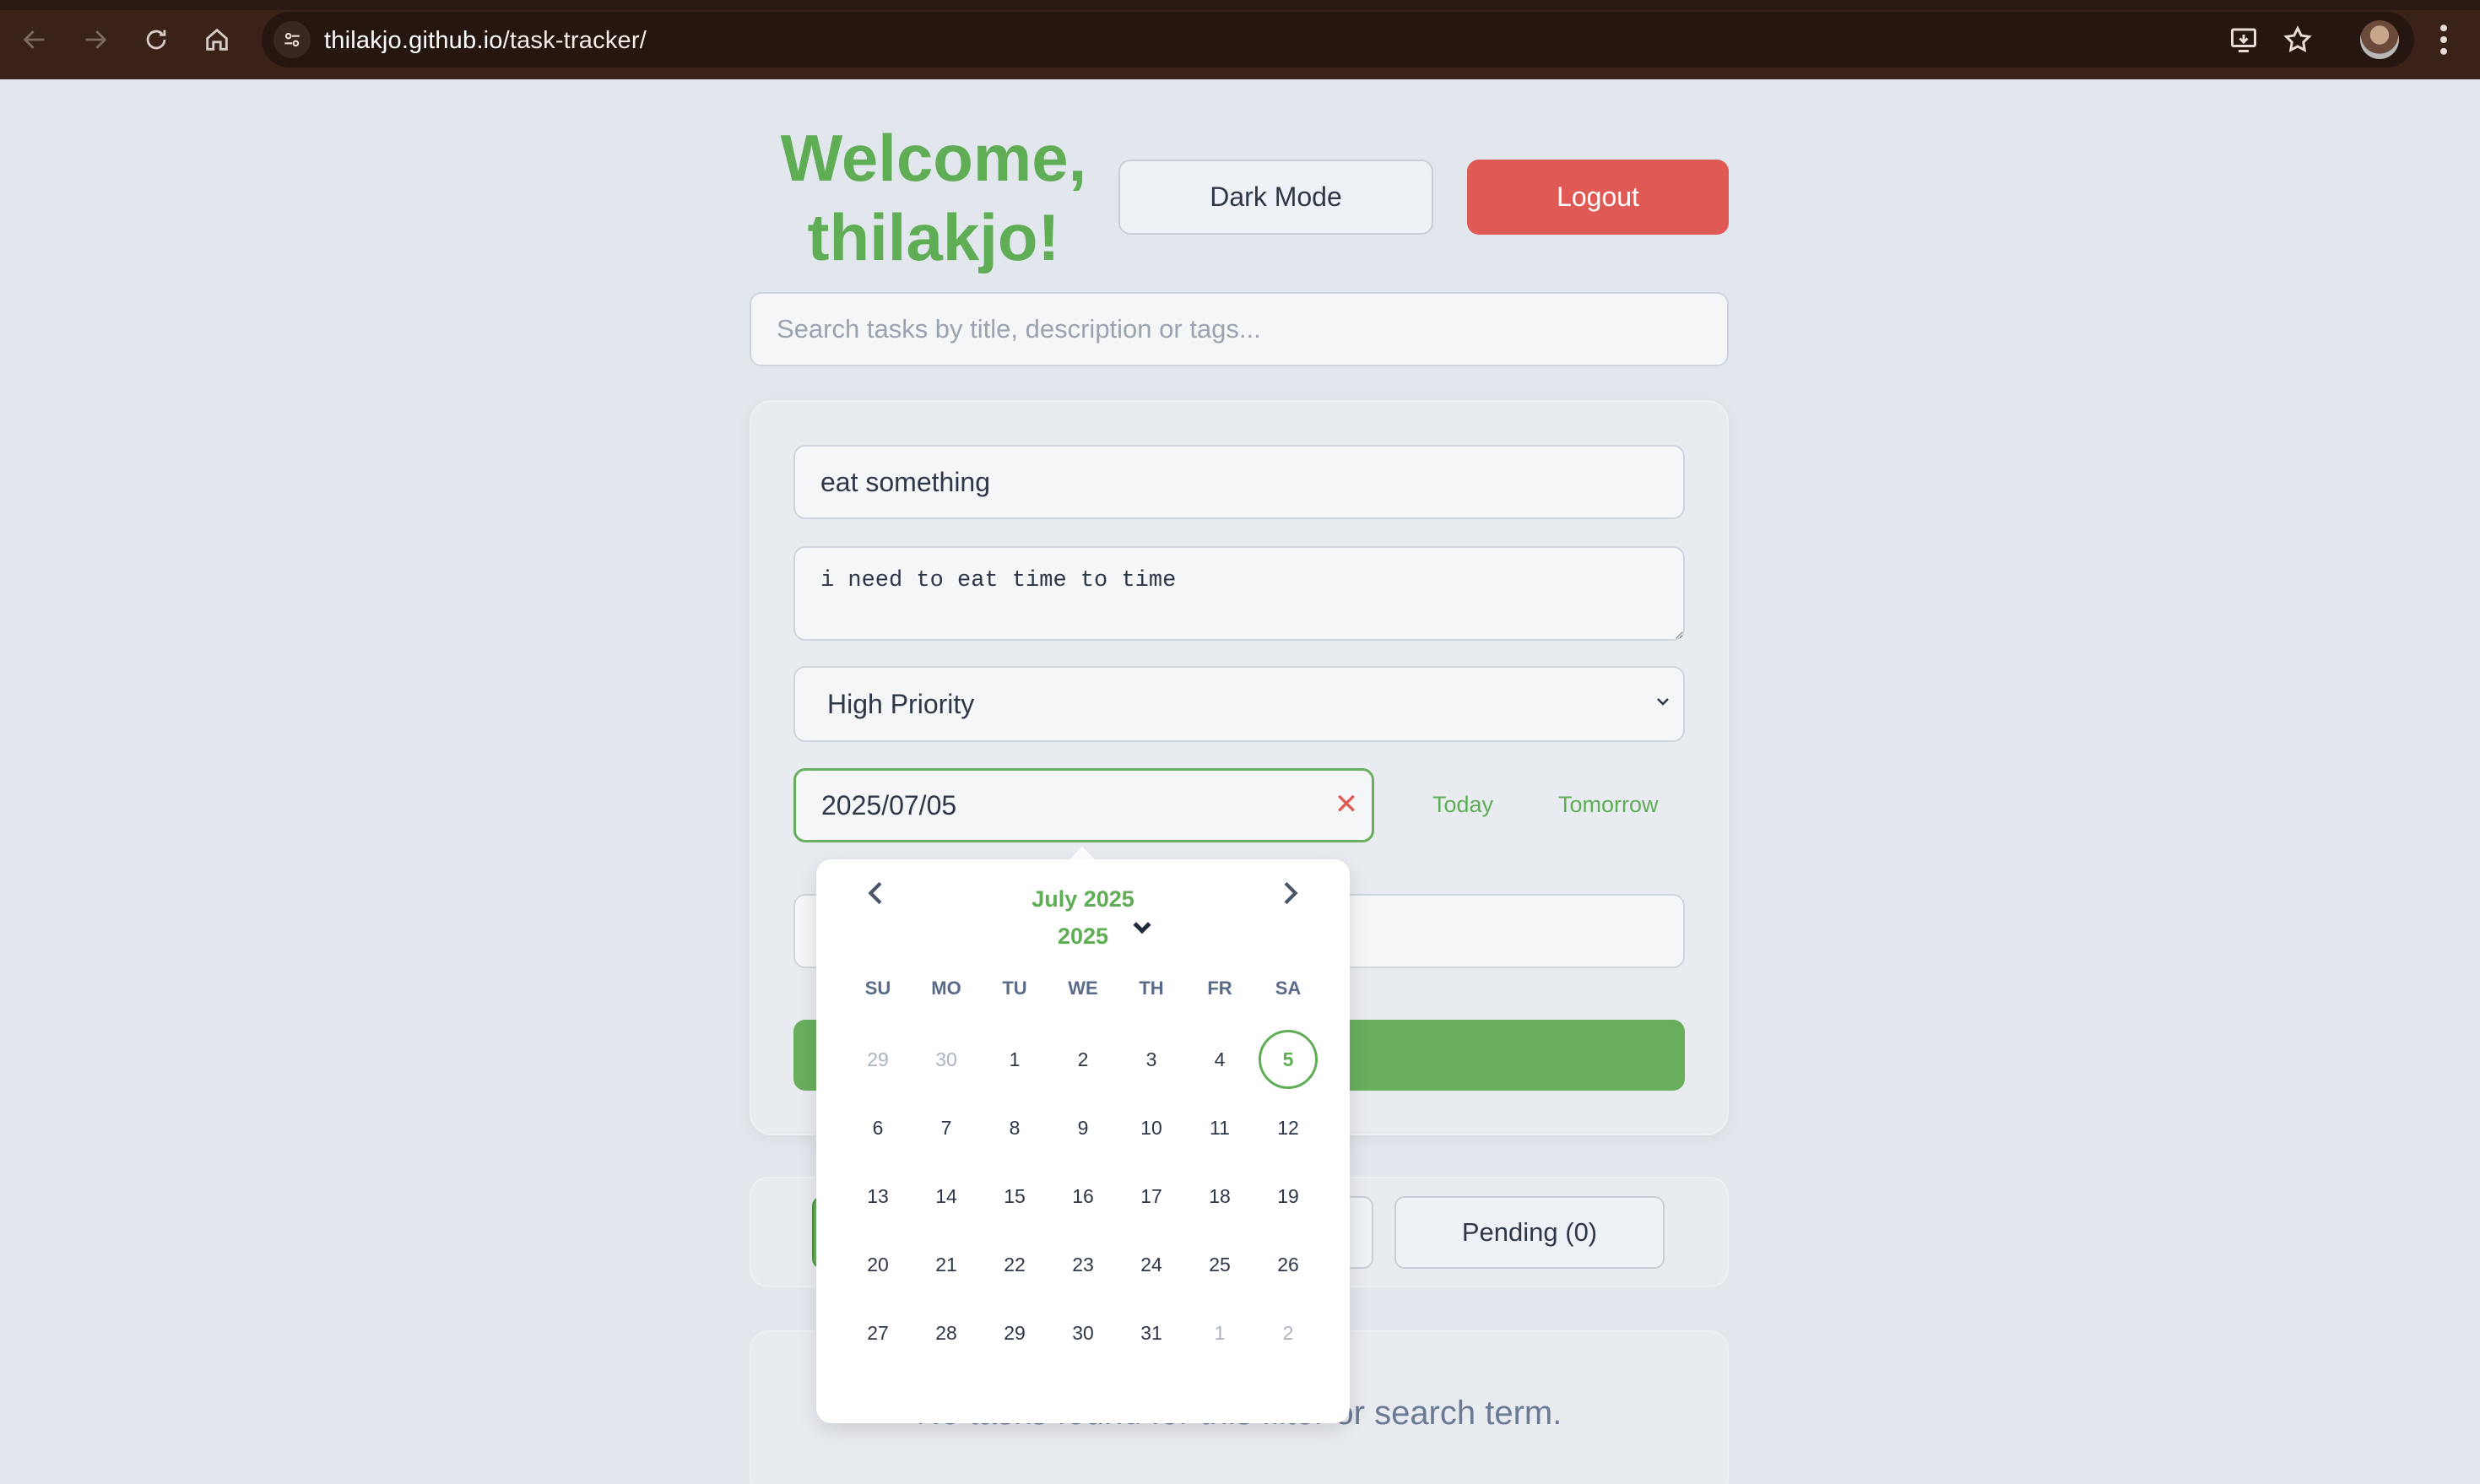 The image size is (2480, 1484). What do you see at coordinates (1083, 805) in the screenshot?
I see `due-date-input` at bounding box center [1083, 805].